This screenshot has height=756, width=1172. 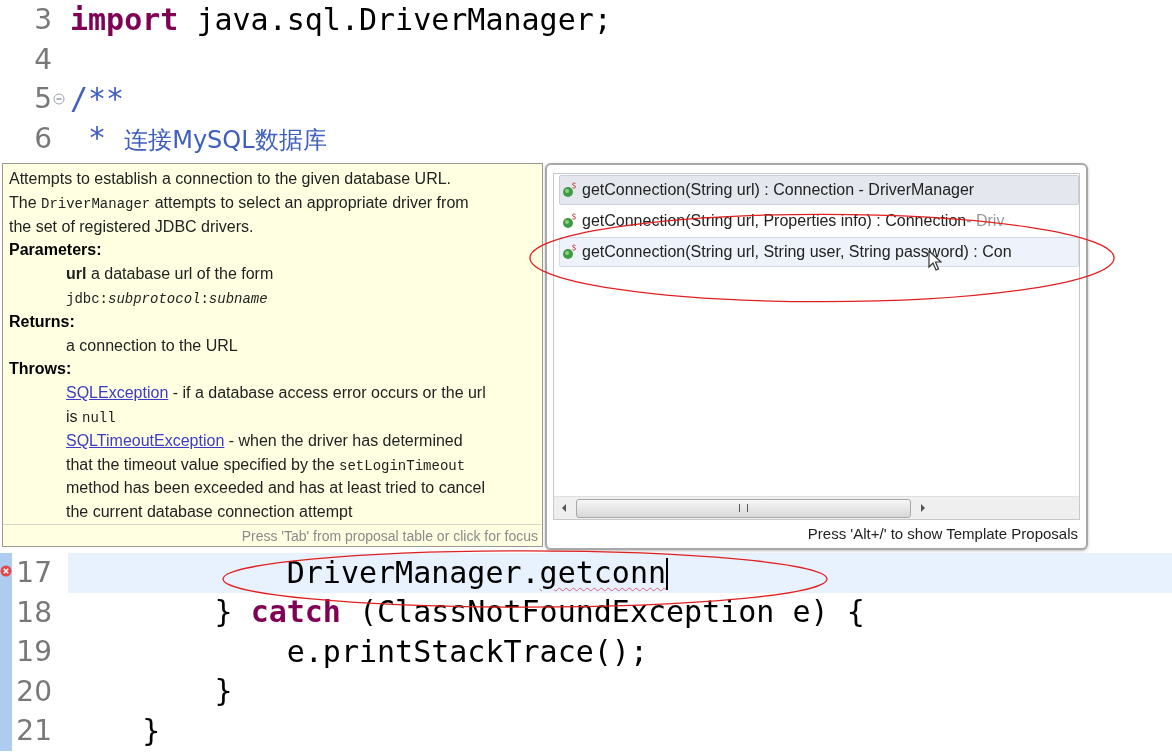 I want to click on line-number: 5, so click(x=42, y=99).